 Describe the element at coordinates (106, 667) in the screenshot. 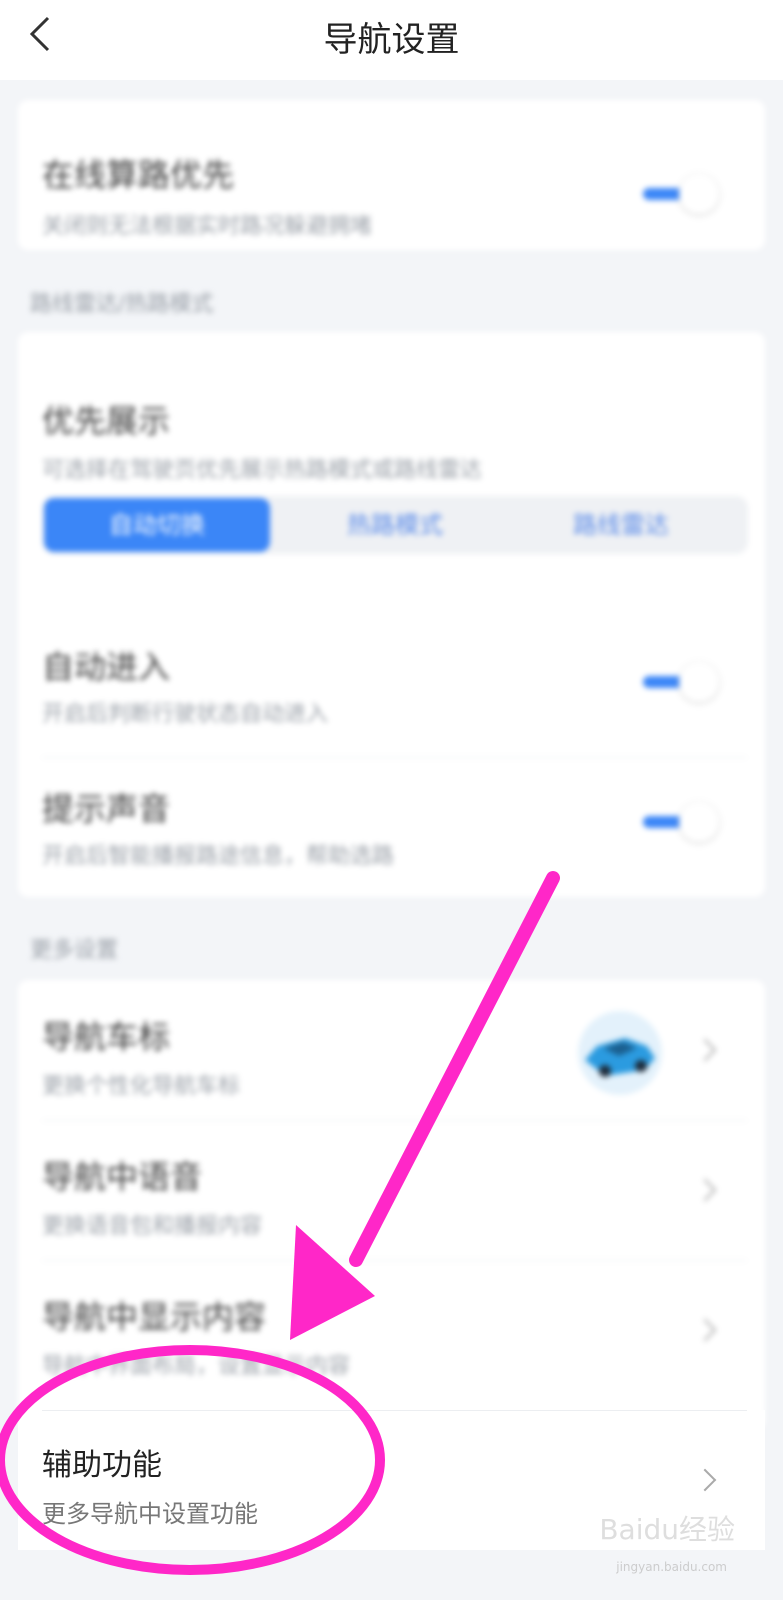

I see `auto-enter-title: 自动进入` at that location.